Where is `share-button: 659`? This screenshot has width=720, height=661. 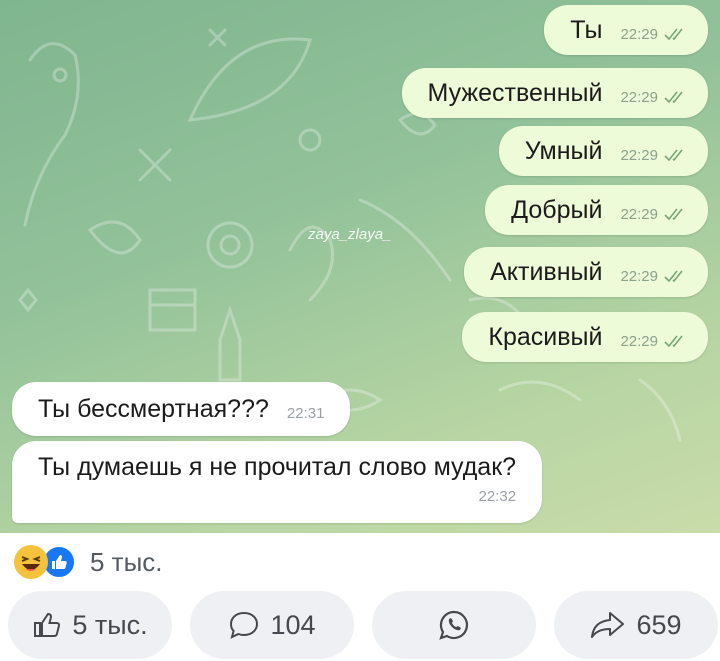
share-button: 659 is located at coordinates (636, 625).